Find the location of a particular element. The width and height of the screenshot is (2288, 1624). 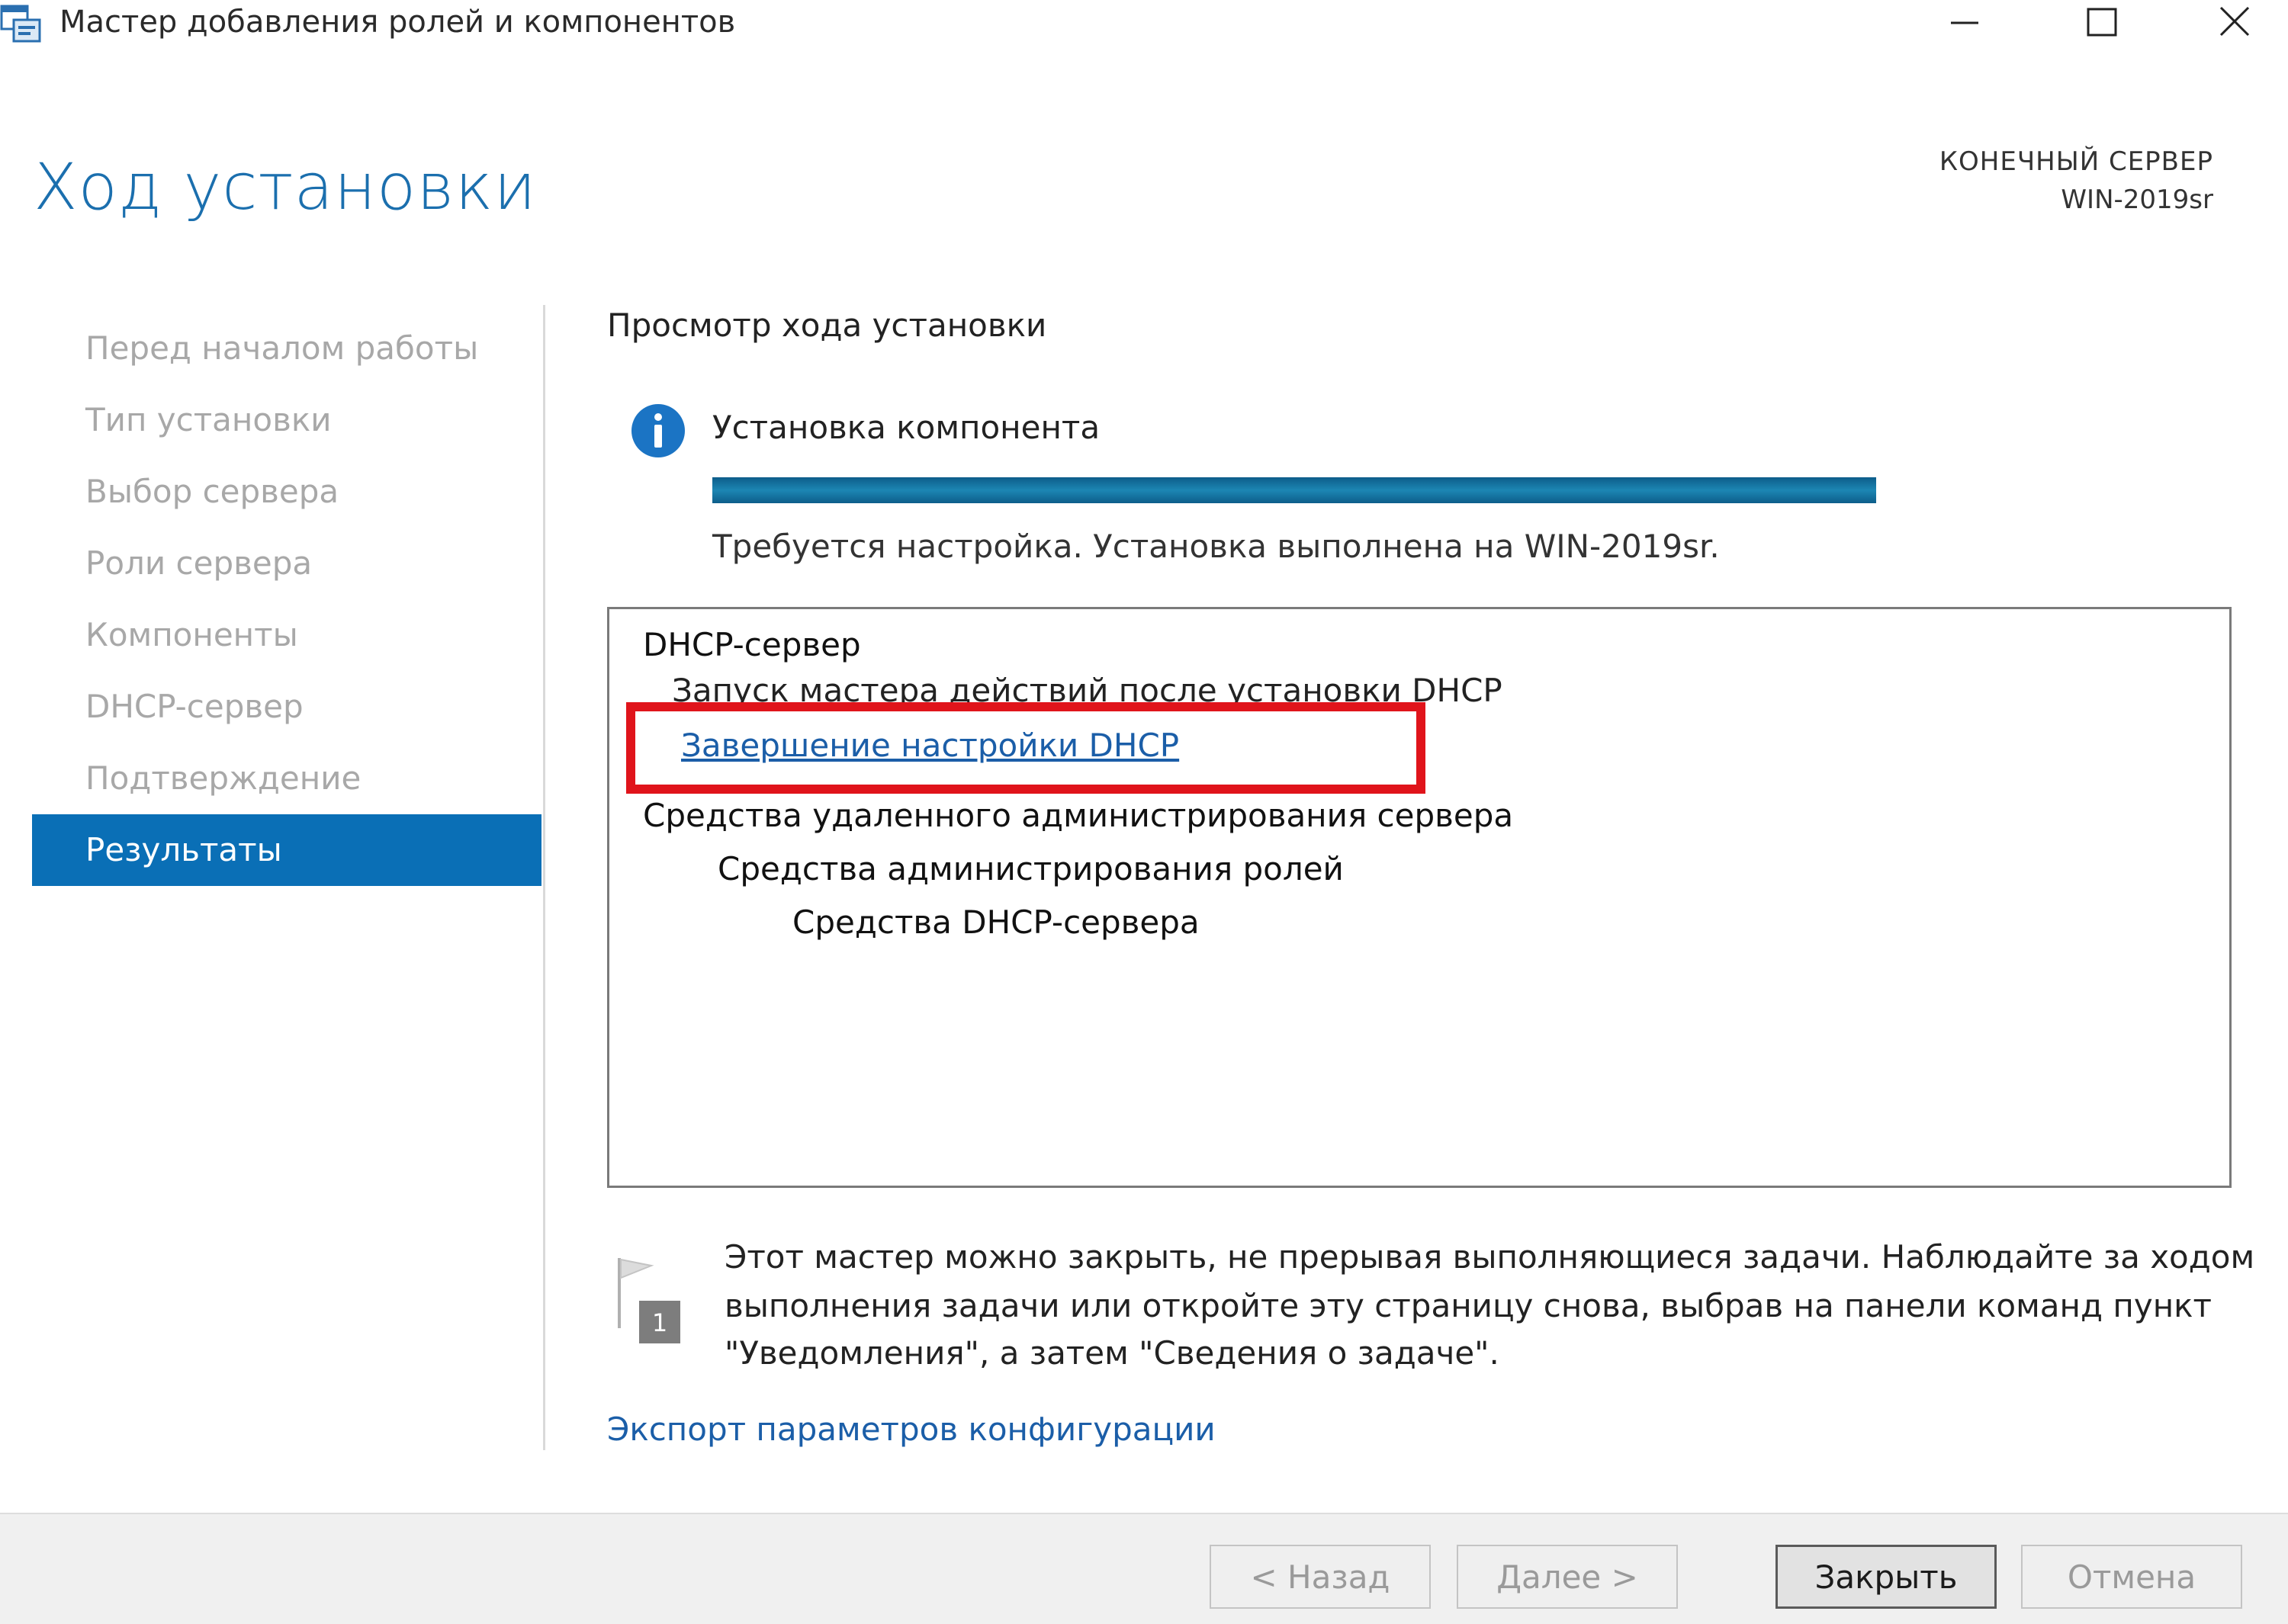

nav-item-features: Компоненты is located at coordinates (286, 635).